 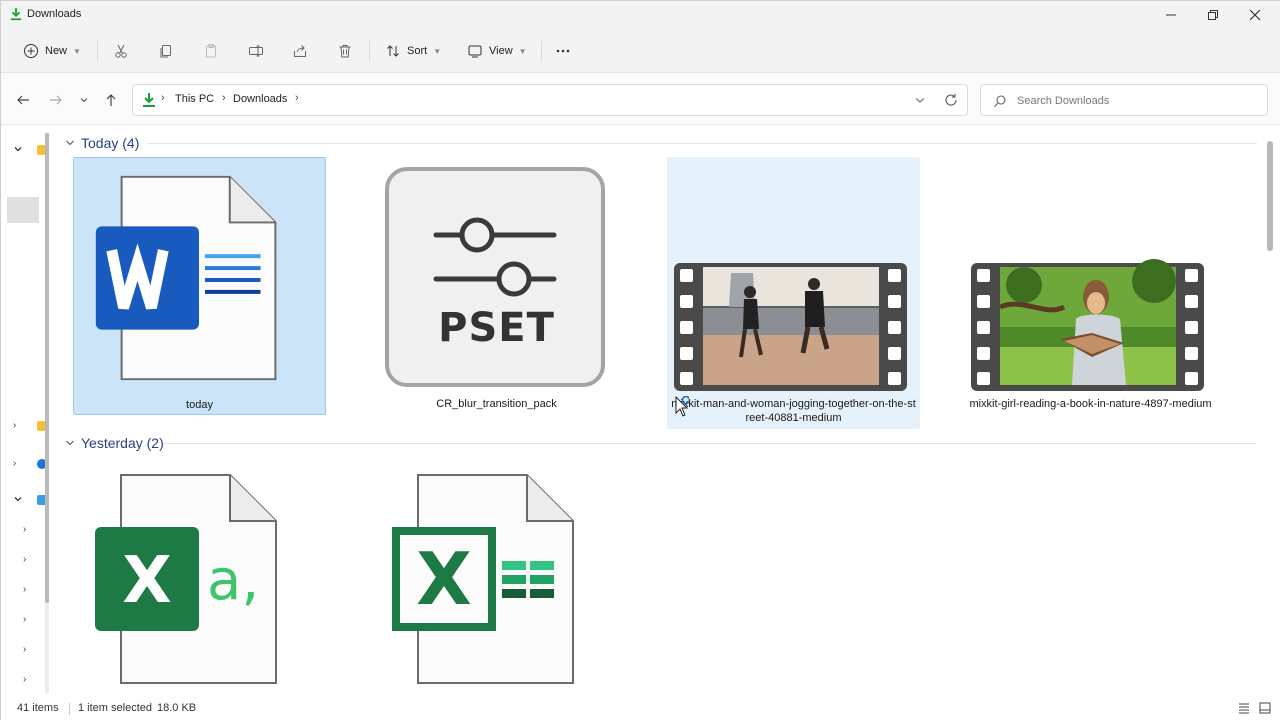 What do you see at coordinates (475, 51) in the screenshot?
I see `view-icon` at bounding box center [475, 51].